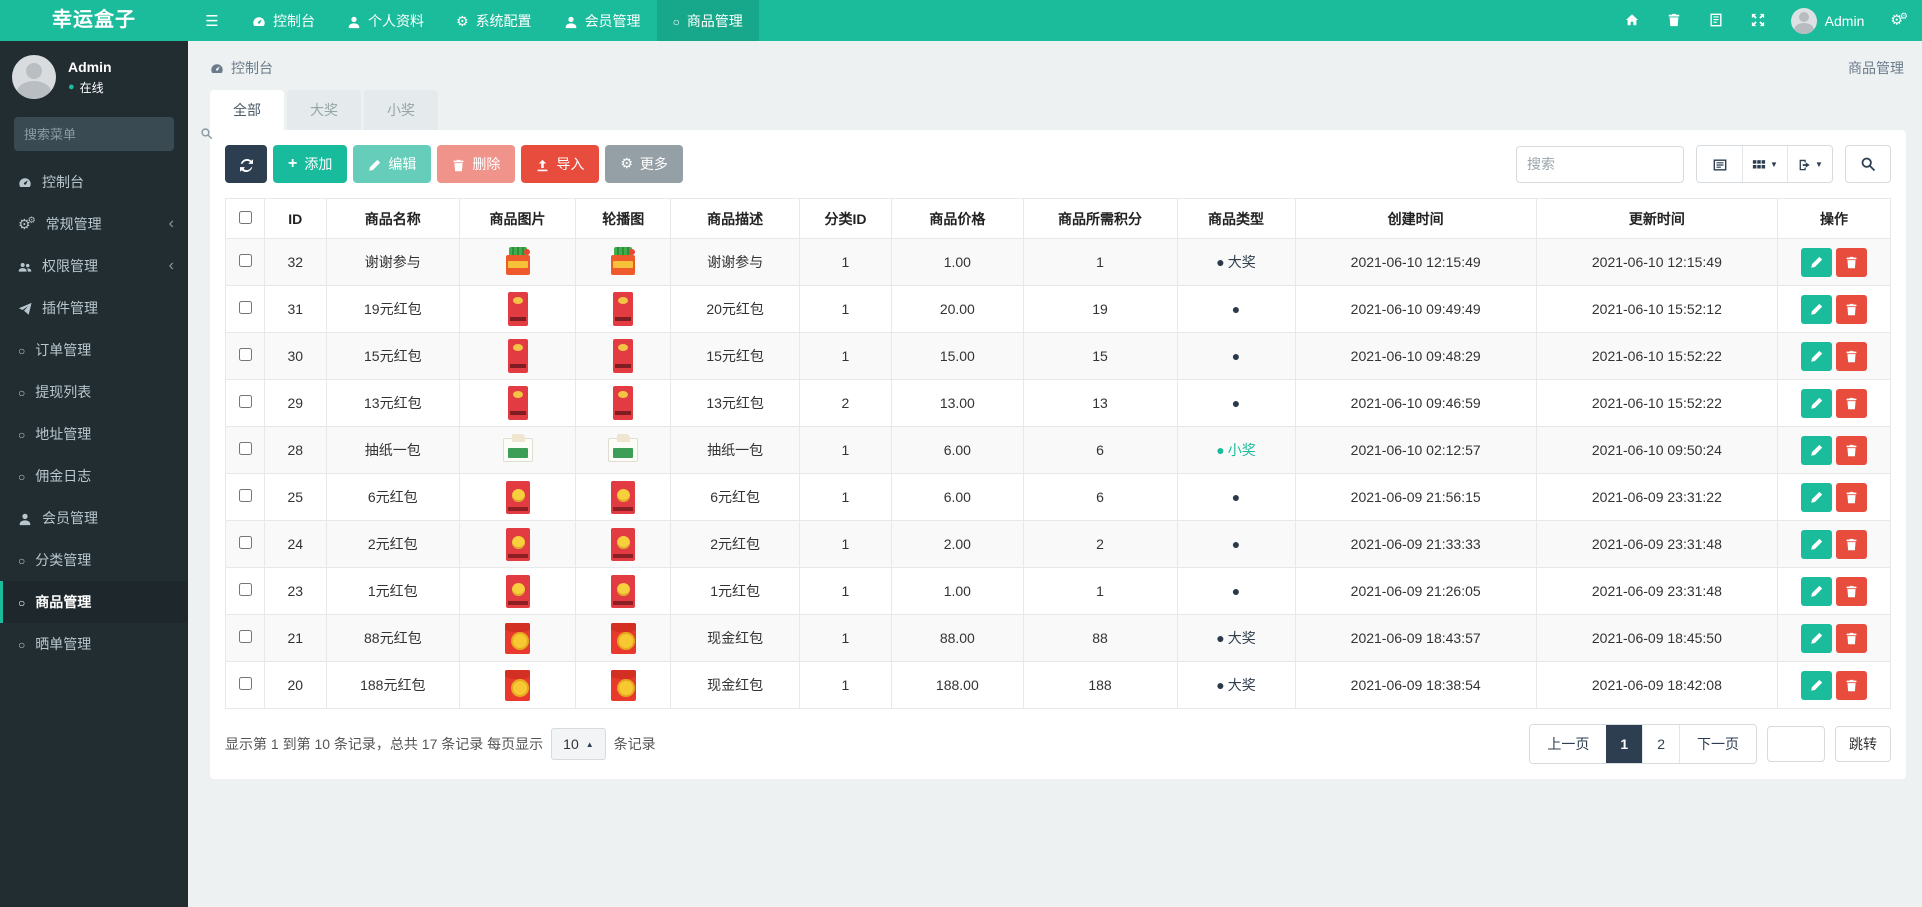 The width and height of the screenshot is (1922, 907). What do you see at coordinates (1716, 20) in the screenshot?
I see `log-button` at bounding box center [1716, 20].